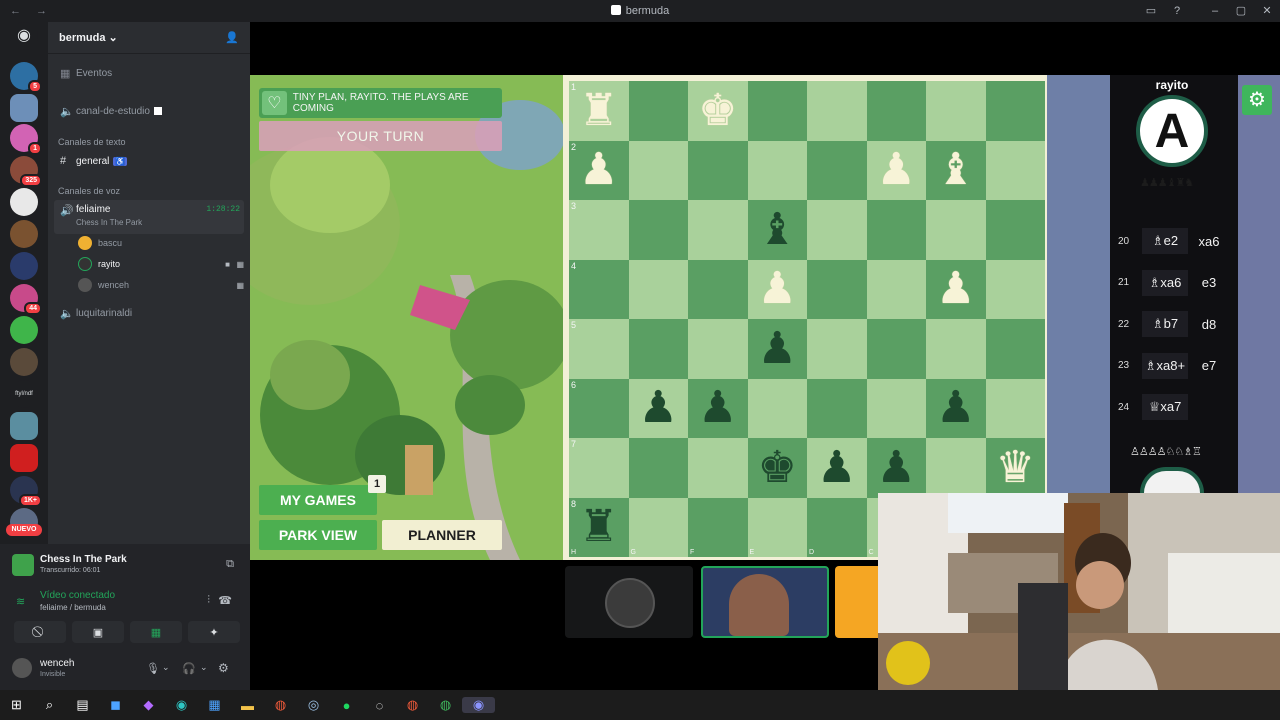 This screenshot has height=720, width=1280. What do you see at coordinates (189, 668) in the screenshot?
I see `headphones-icon: 🎧` at bounding box center [189, 668].